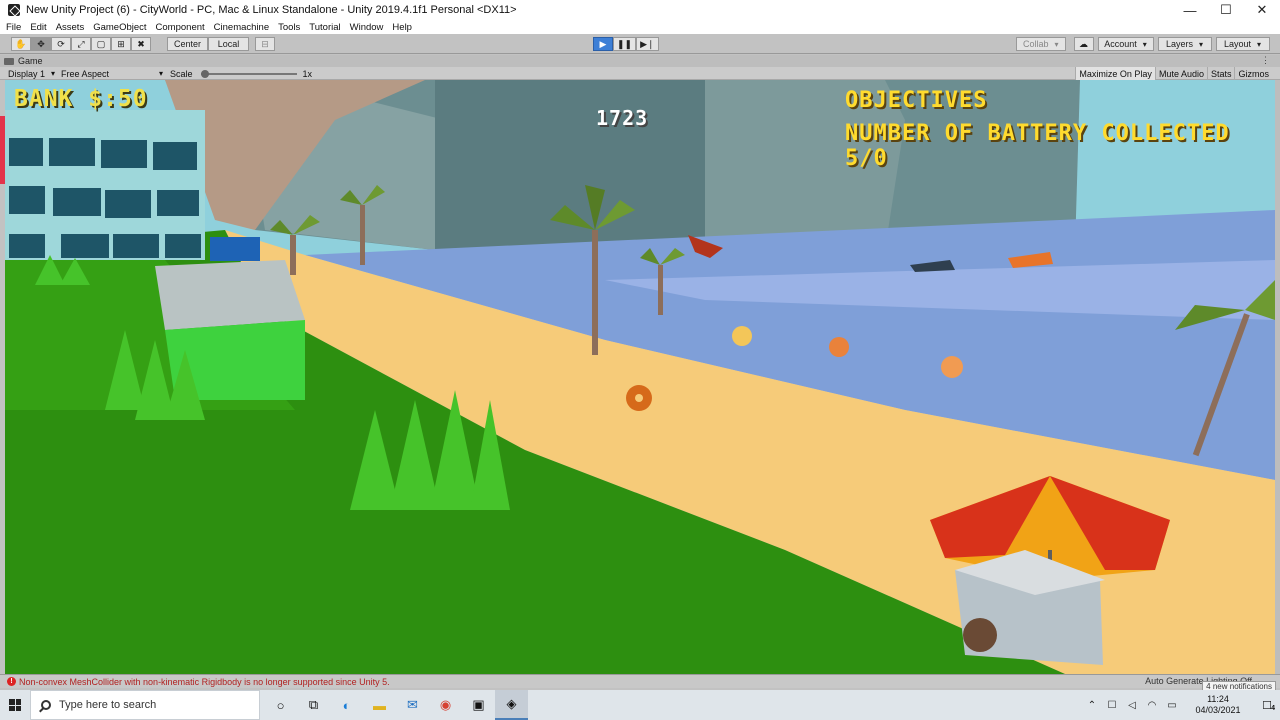 The height and width of the screenshot is (720, 1280). I want to click on tab-game: Game, so click(23, 61).